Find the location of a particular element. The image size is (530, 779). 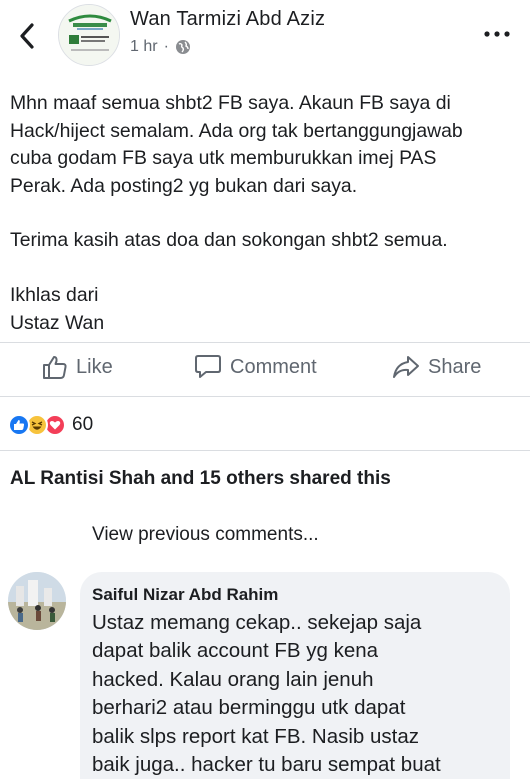

share-arrow-icon is located at coordinates (406, 367).